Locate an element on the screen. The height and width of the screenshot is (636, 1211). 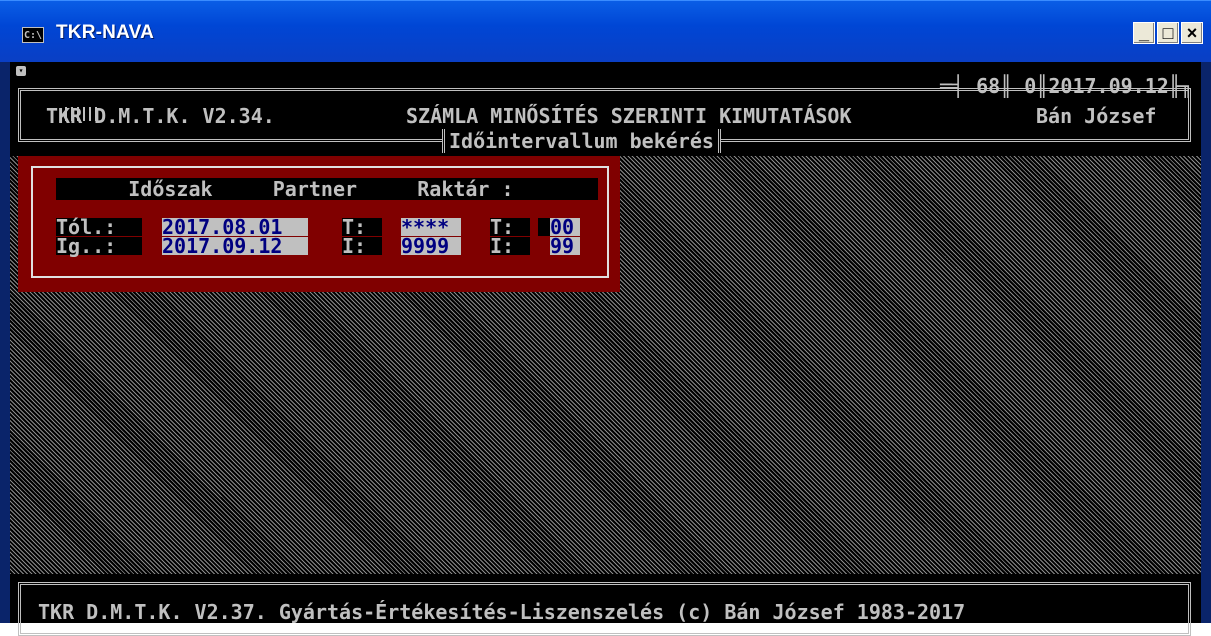
to-label: Ig..: is located at coordinates (99, 246).